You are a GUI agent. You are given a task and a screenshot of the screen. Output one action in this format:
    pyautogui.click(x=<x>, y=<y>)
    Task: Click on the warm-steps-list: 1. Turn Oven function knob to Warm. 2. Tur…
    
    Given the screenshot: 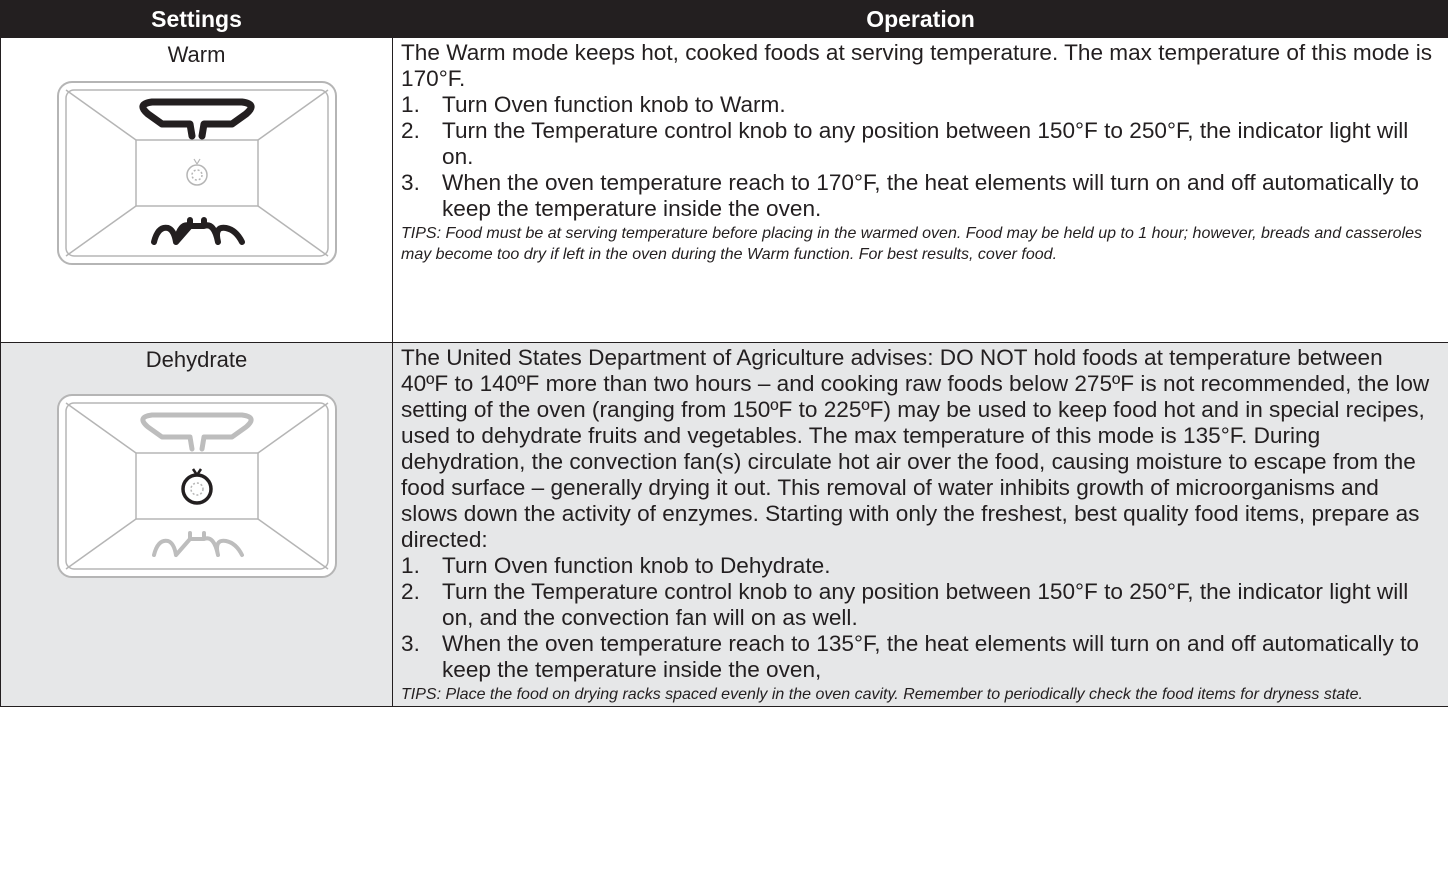 What is the action you would take?
    pyautogui.click(x=918, y=157)
    